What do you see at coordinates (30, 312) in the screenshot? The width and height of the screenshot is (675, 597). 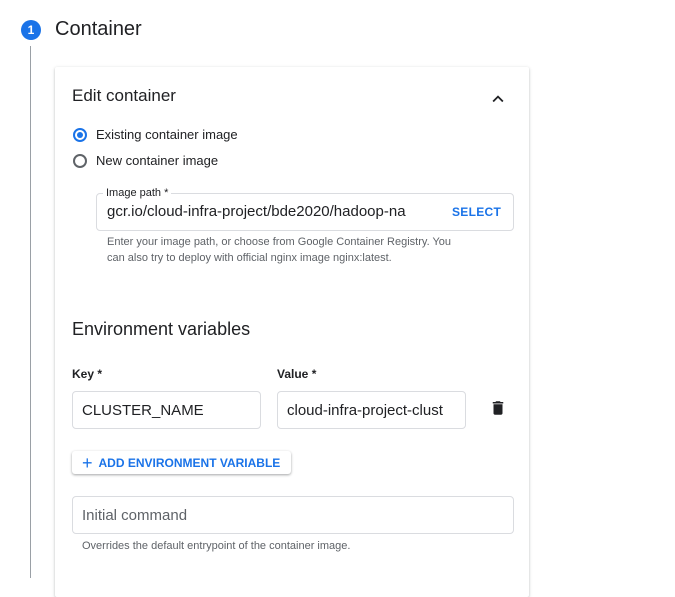 I see `step-connector-line` at bounding box center [30, 312].